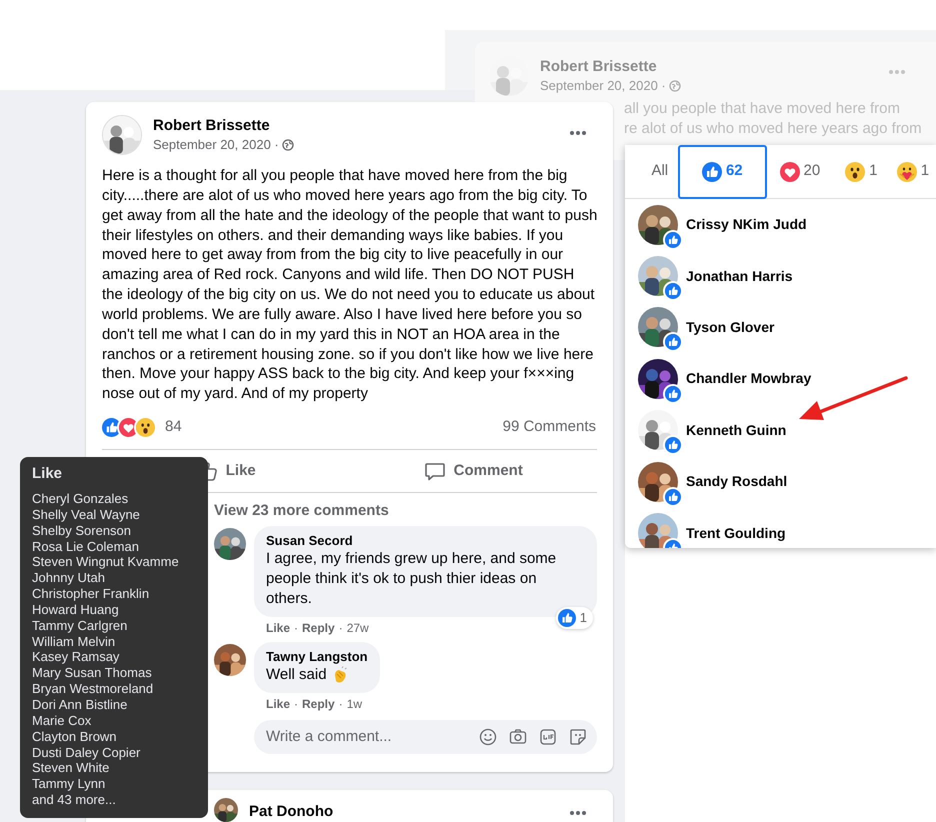  Describe the element at coordinates (76, 610) in the screenshot. I see `liker-name: Howard Huang` at that location.